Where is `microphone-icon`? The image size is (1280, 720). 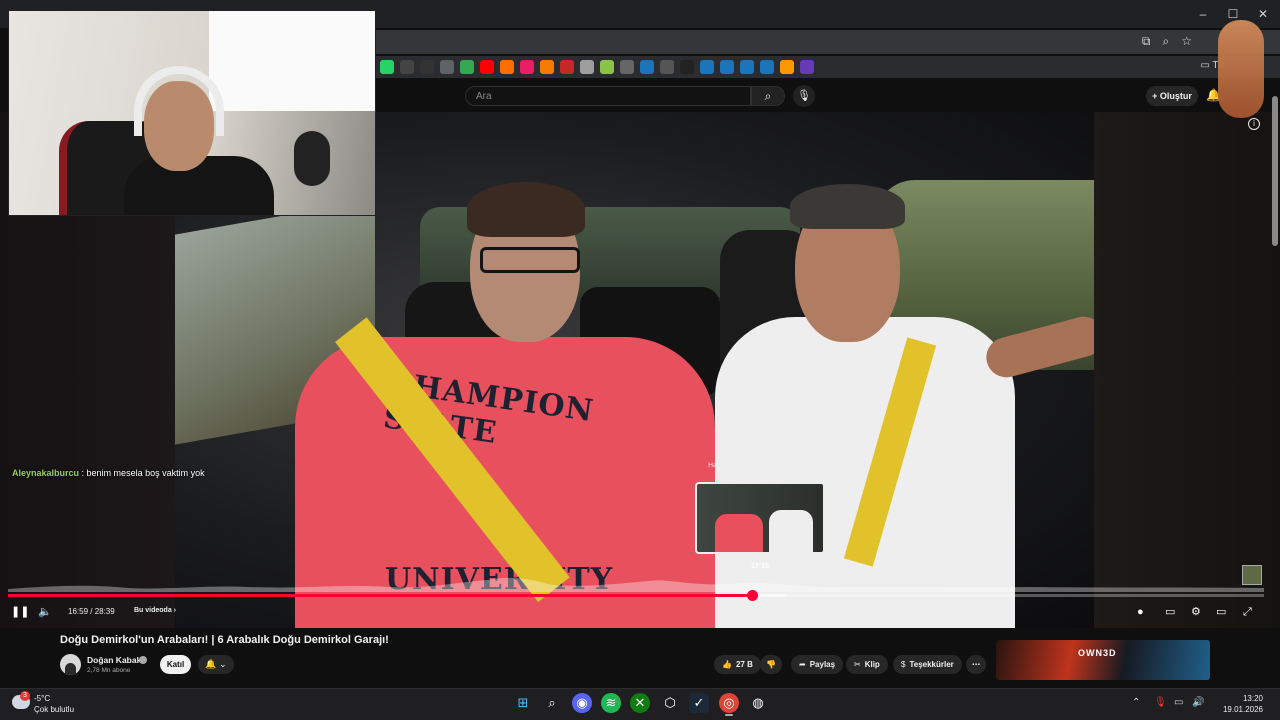 microphone-icon is located at coordinates (312, 158).